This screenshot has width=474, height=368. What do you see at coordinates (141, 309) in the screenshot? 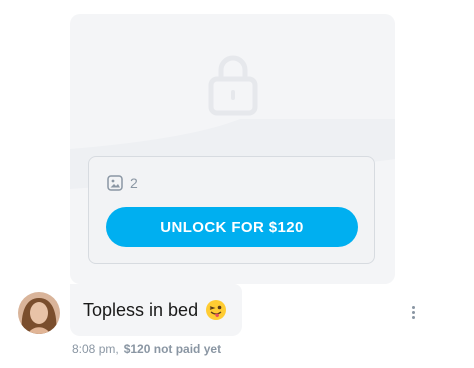
I see `message-caption: Topless in bed` at bounding box center [141, 309].